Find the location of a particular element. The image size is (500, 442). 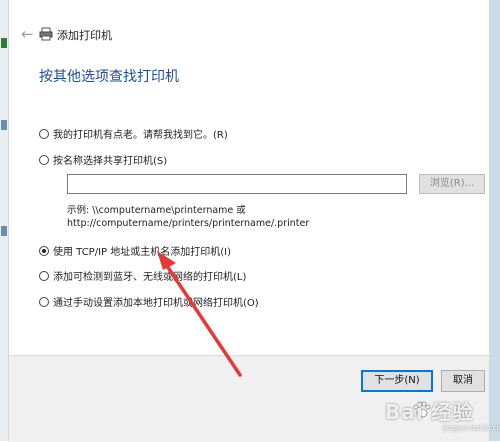

option-label: 通过手动设置添加本地打印机或网络打印机(O) is located at coordinates (156, 303).